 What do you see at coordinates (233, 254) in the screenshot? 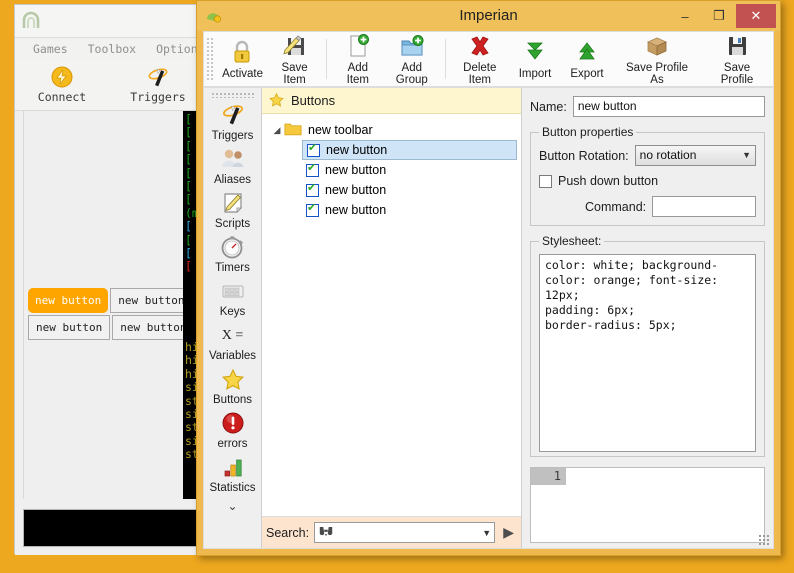
I see `rail-item-timers: Timers` at bounding box center [233, 254].